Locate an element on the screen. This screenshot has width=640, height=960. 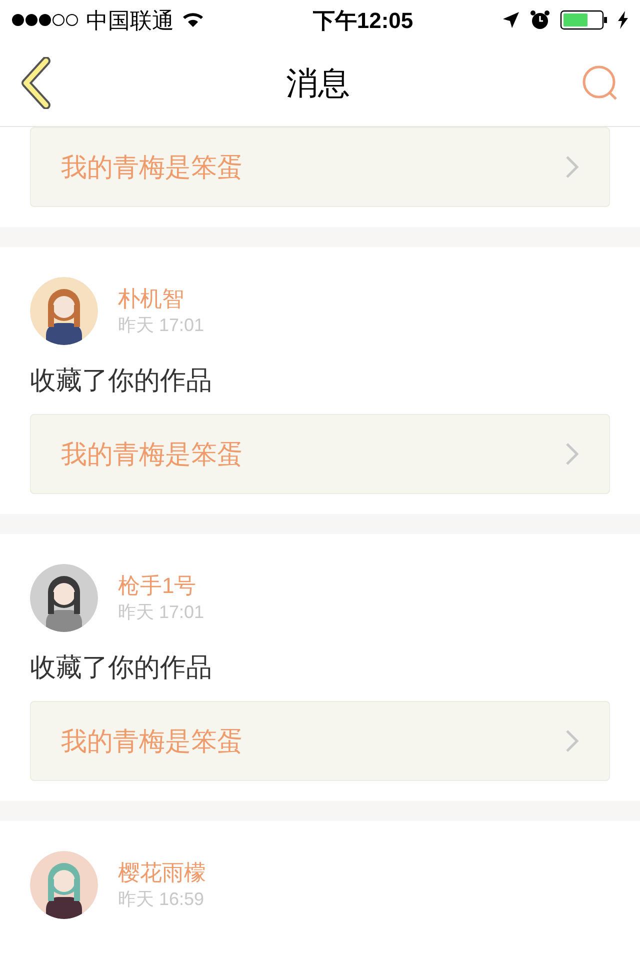
charging-bolt-icon is located at coordinates (623, 20).